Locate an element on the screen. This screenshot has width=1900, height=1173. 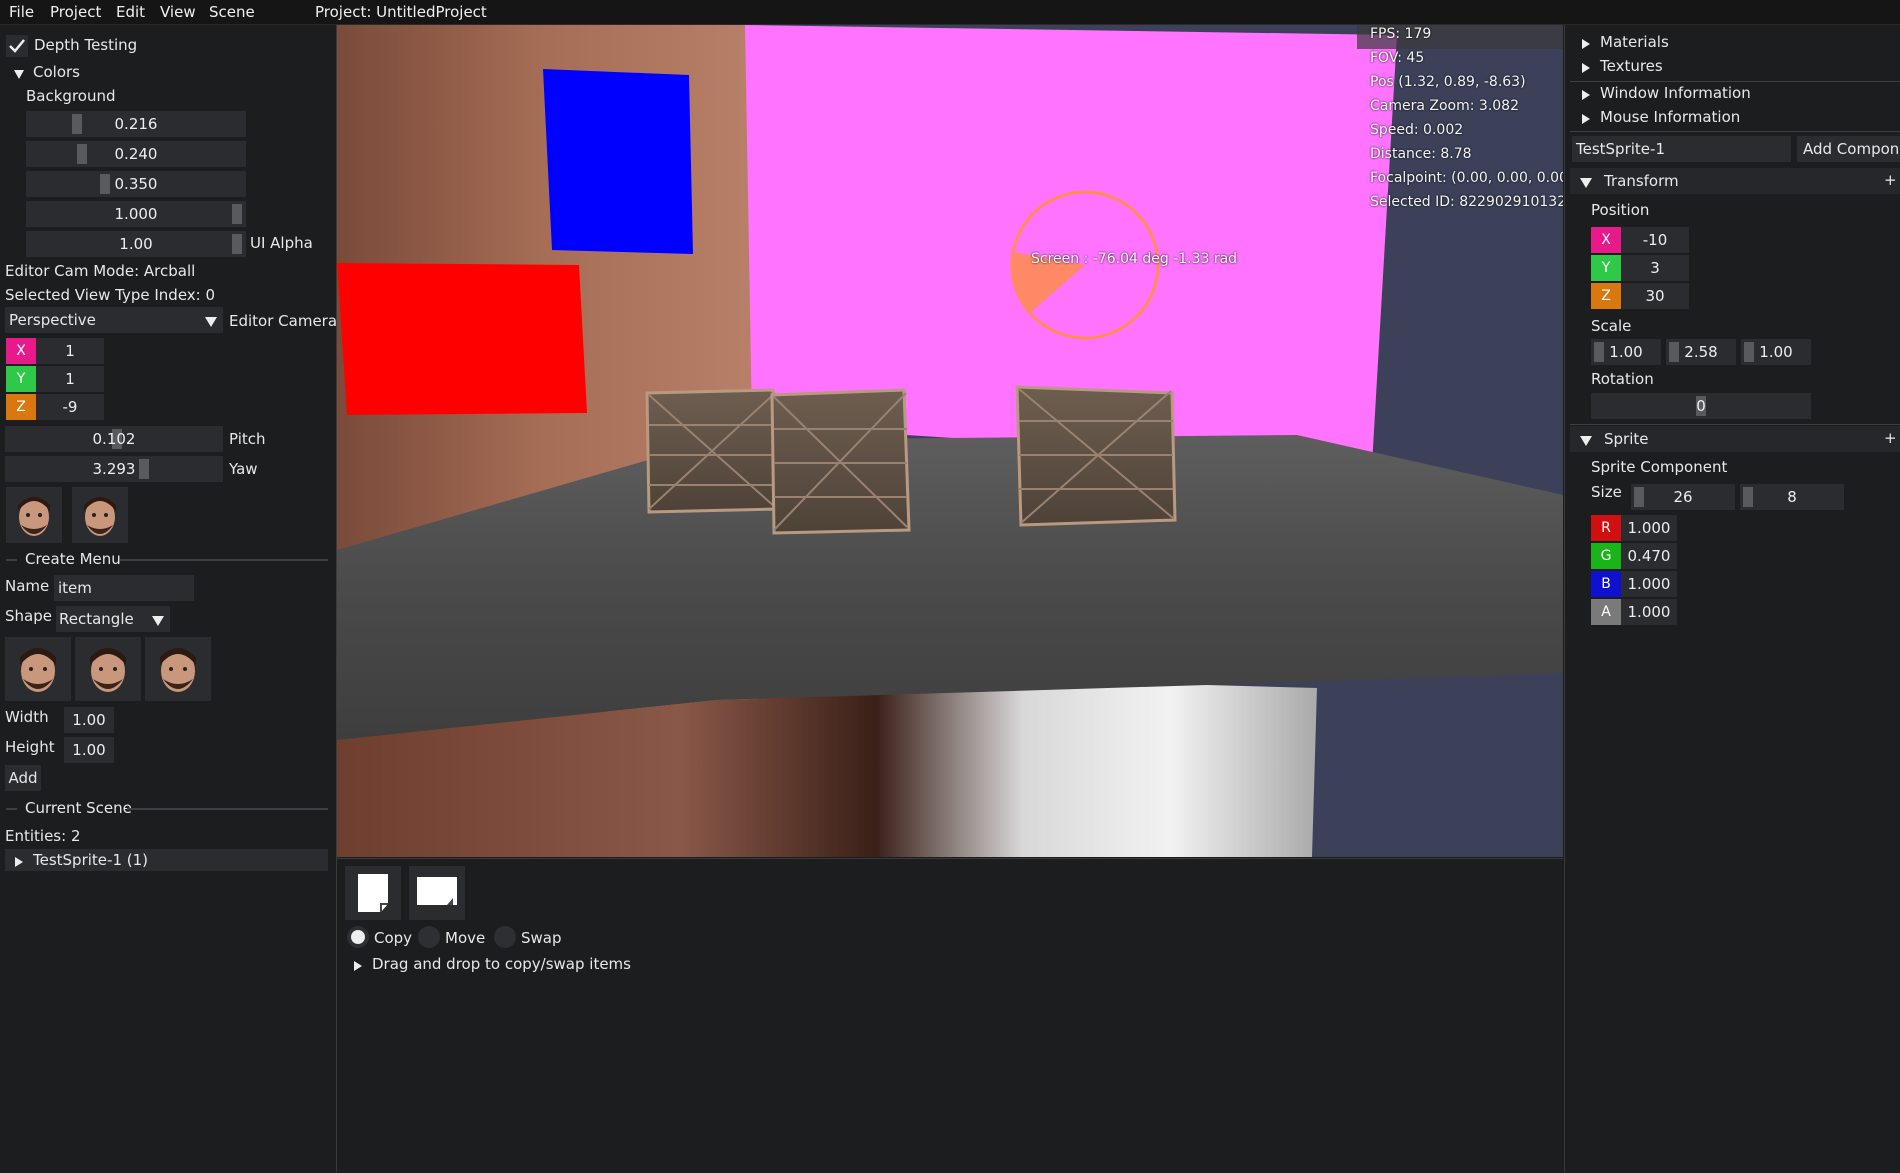
slider-value: 2.58 is located at coordinates (1701, 352).